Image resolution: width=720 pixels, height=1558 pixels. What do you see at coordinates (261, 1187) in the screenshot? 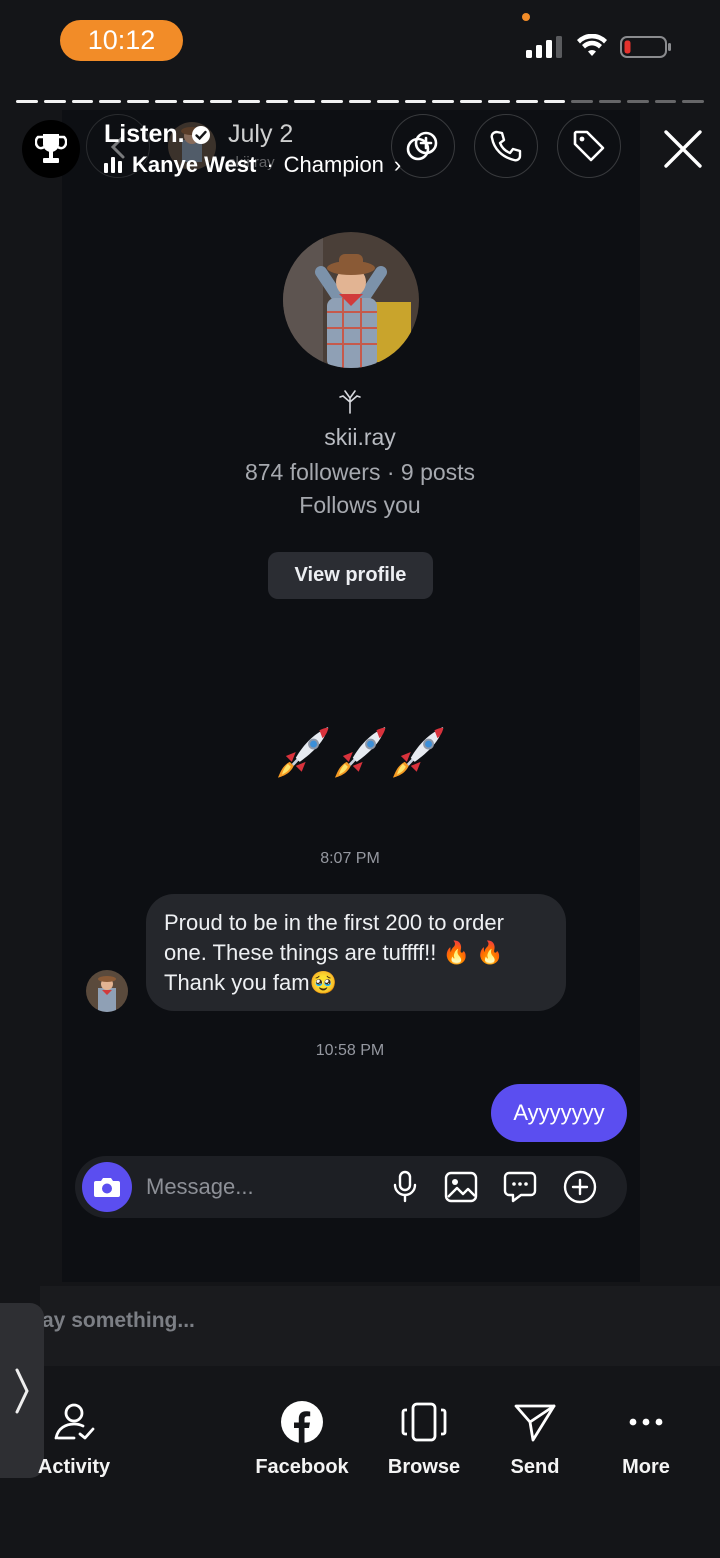
I see `message-input` at bounding box center [261, 1187].